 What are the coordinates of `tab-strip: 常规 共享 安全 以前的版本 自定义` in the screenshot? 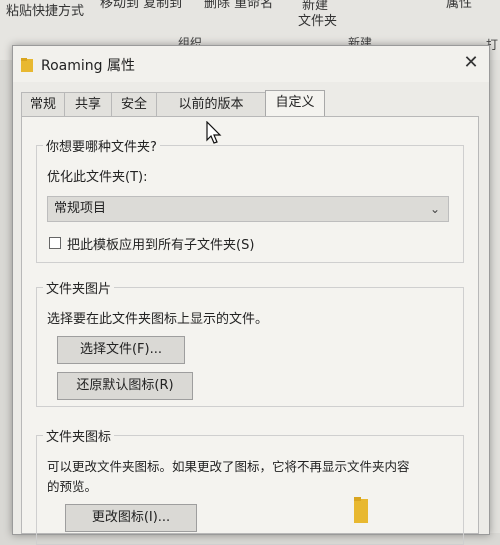 It's located at (251, 103).